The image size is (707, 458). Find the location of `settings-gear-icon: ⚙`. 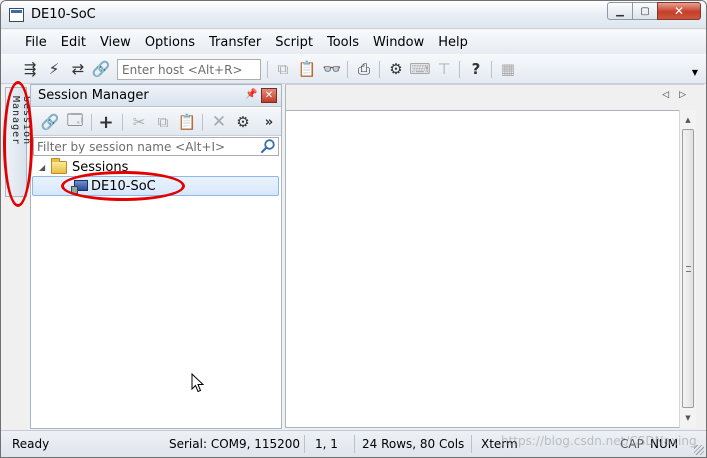

settings-gear-icon: ⚙ is located at coordinates (396, 69).